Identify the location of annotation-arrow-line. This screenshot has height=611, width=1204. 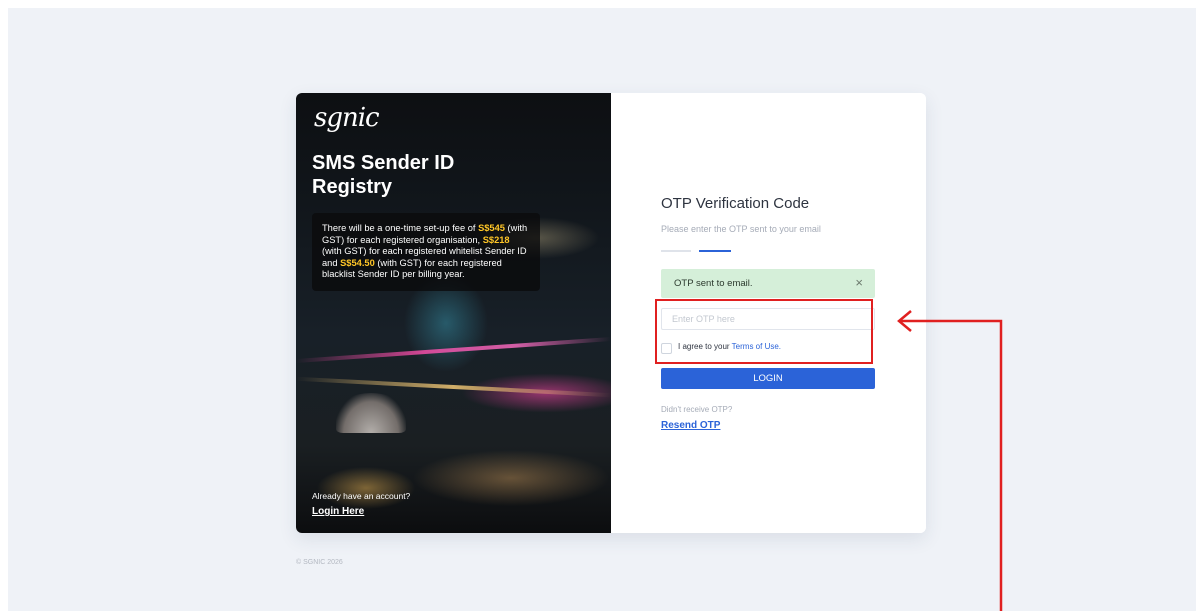
(951, 465).